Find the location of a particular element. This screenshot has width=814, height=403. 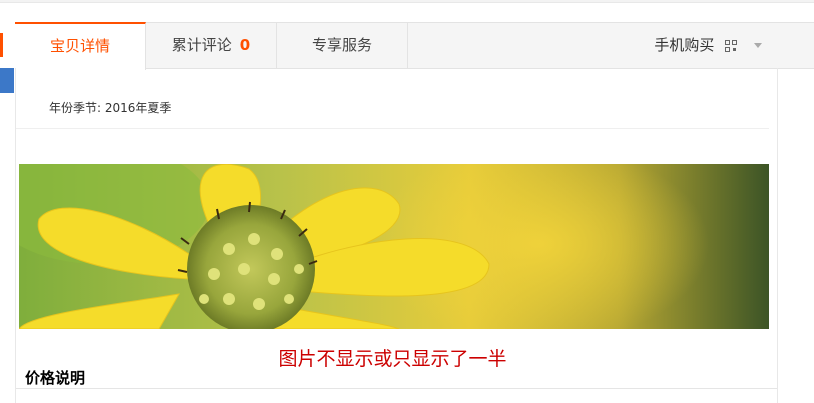

divider is located at coordinates (392, 128).